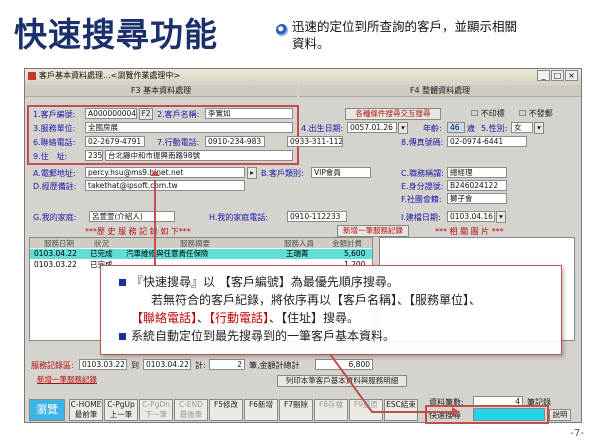 The image size is (590, 443). Describe the element at coordinates (390, 383) in the screenshot. I see `arrow-path` at that location.